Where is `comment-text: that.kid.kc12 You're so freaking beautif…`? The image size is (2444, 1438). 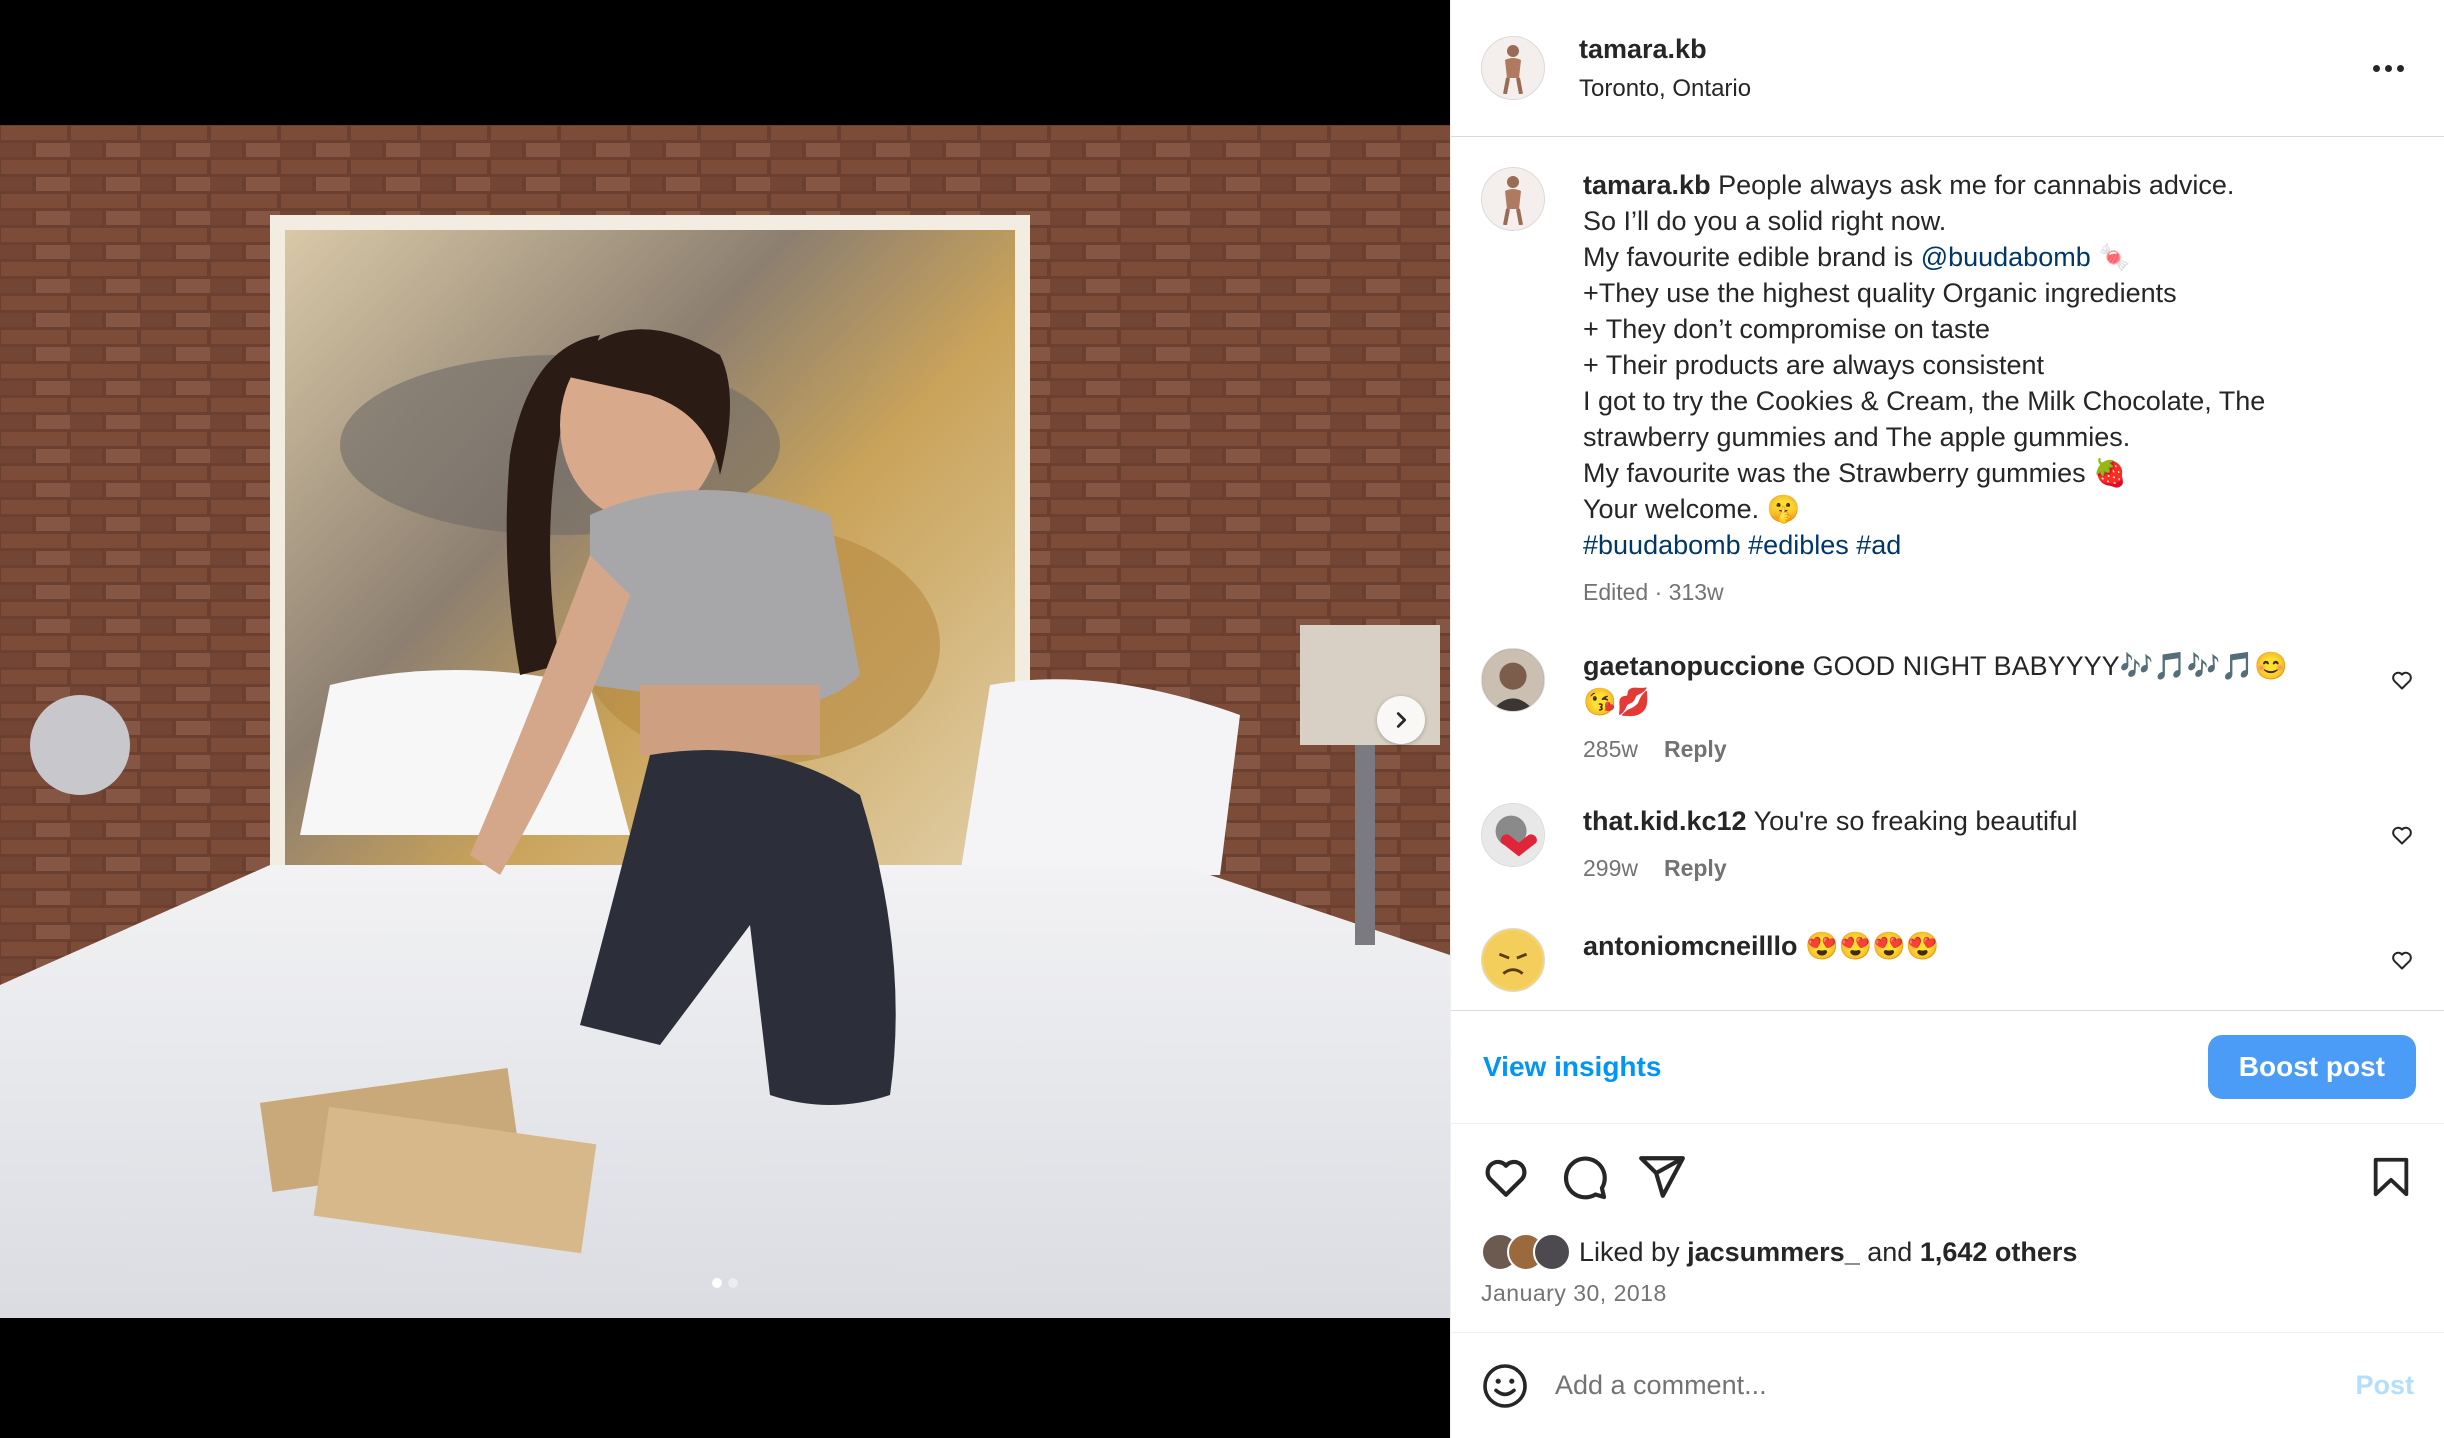 comment-text: that.kid.kc12 You're so freaking beautif… is located at coordinates (1968, 821).